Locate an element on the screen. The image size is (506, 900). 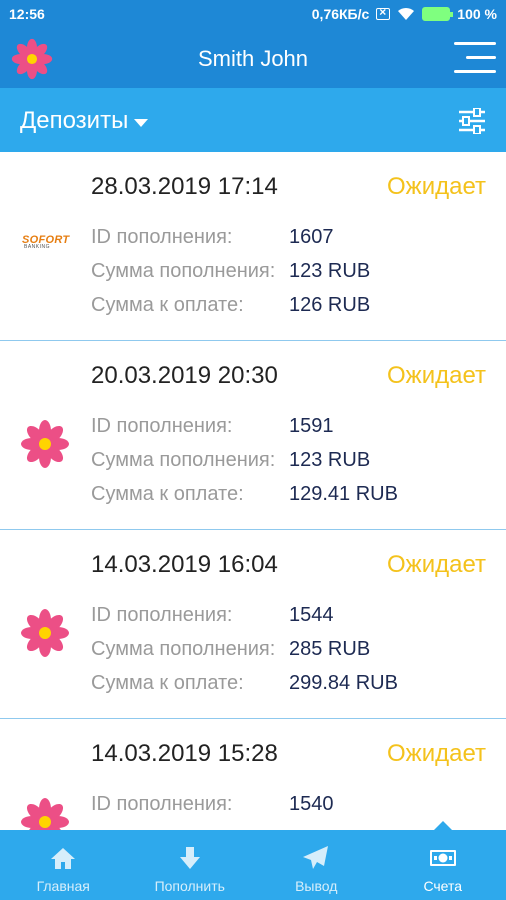
user-name-title: Smith John is located at coordinates (253, 58).